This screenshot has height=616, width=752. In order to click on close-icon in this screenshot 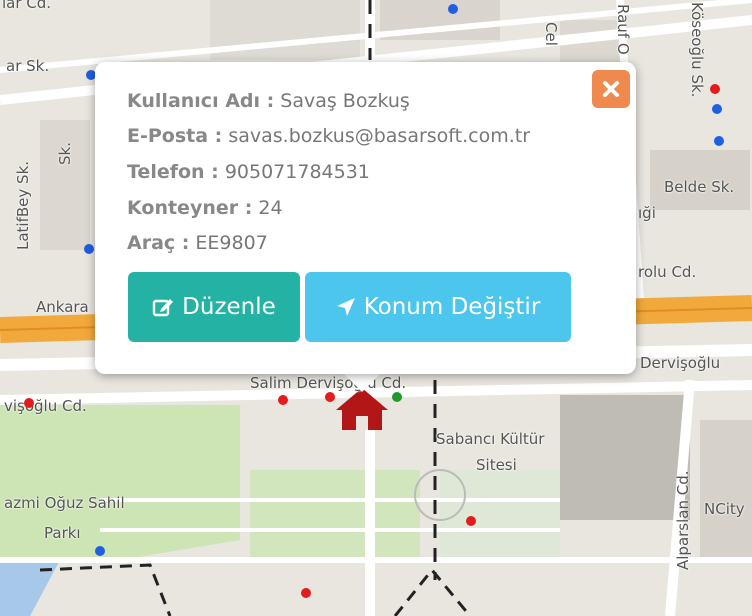, I will do `click(611, 89)`.